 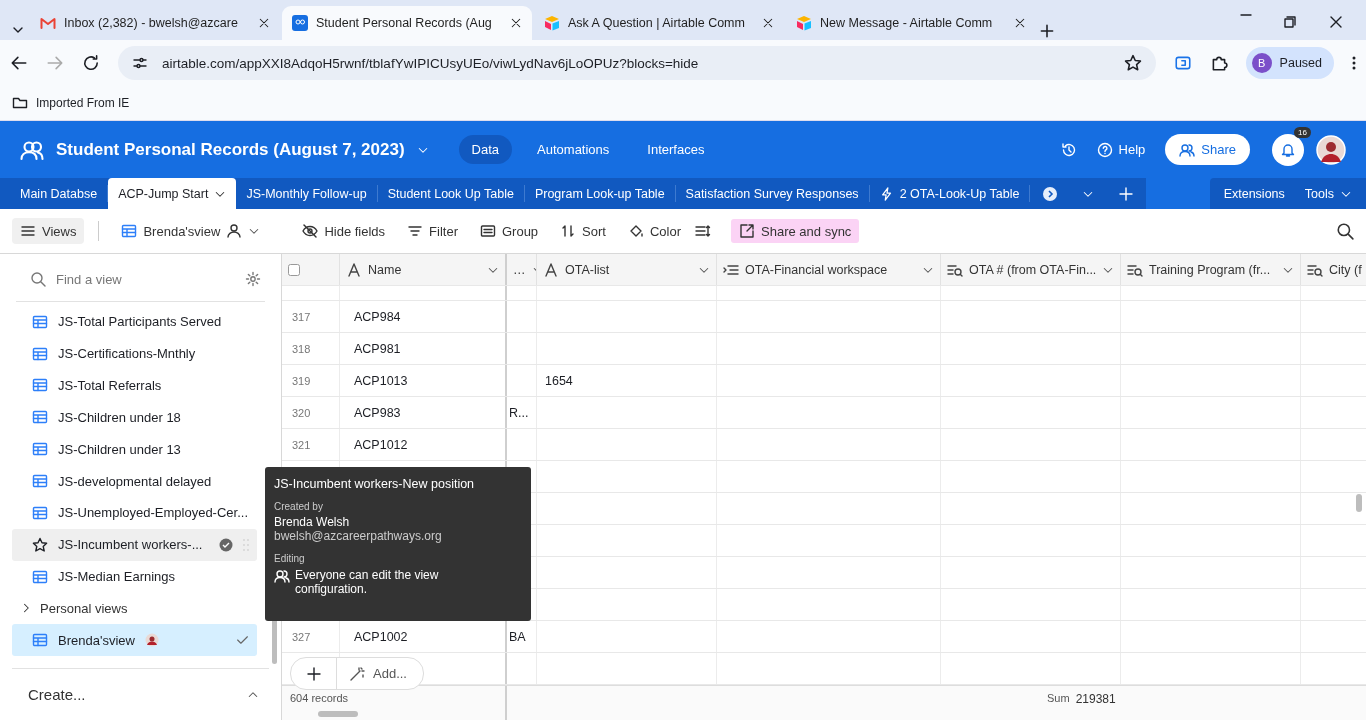 I want to click on table-tab: 2 OTA-Look-Up Table, so click(x=950, y=193).